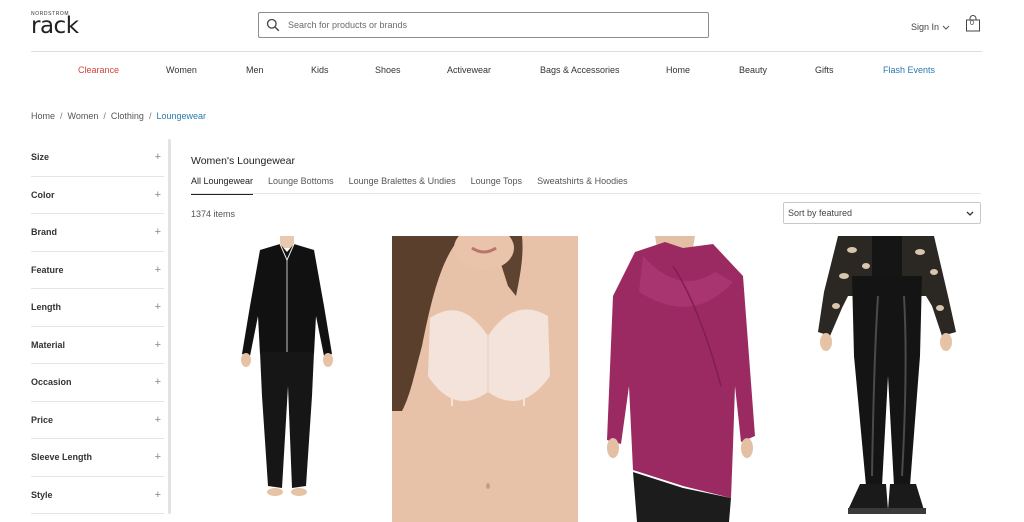 The image size is (1024, 522). Describe the element at coordinates (83, 116) in the screenshot. I see `breadcrumb-women: Women` at that location.